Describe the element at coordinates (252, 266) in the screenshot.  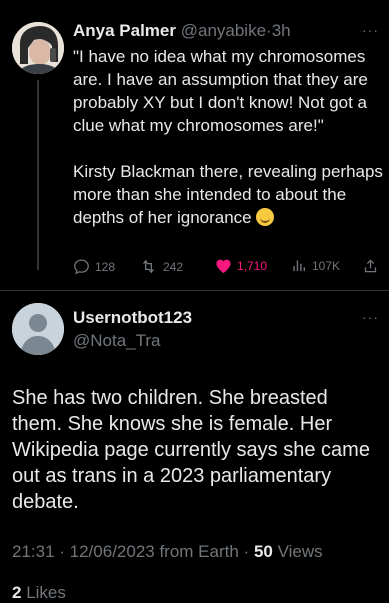
I see `like-count: 1,710` at that location.